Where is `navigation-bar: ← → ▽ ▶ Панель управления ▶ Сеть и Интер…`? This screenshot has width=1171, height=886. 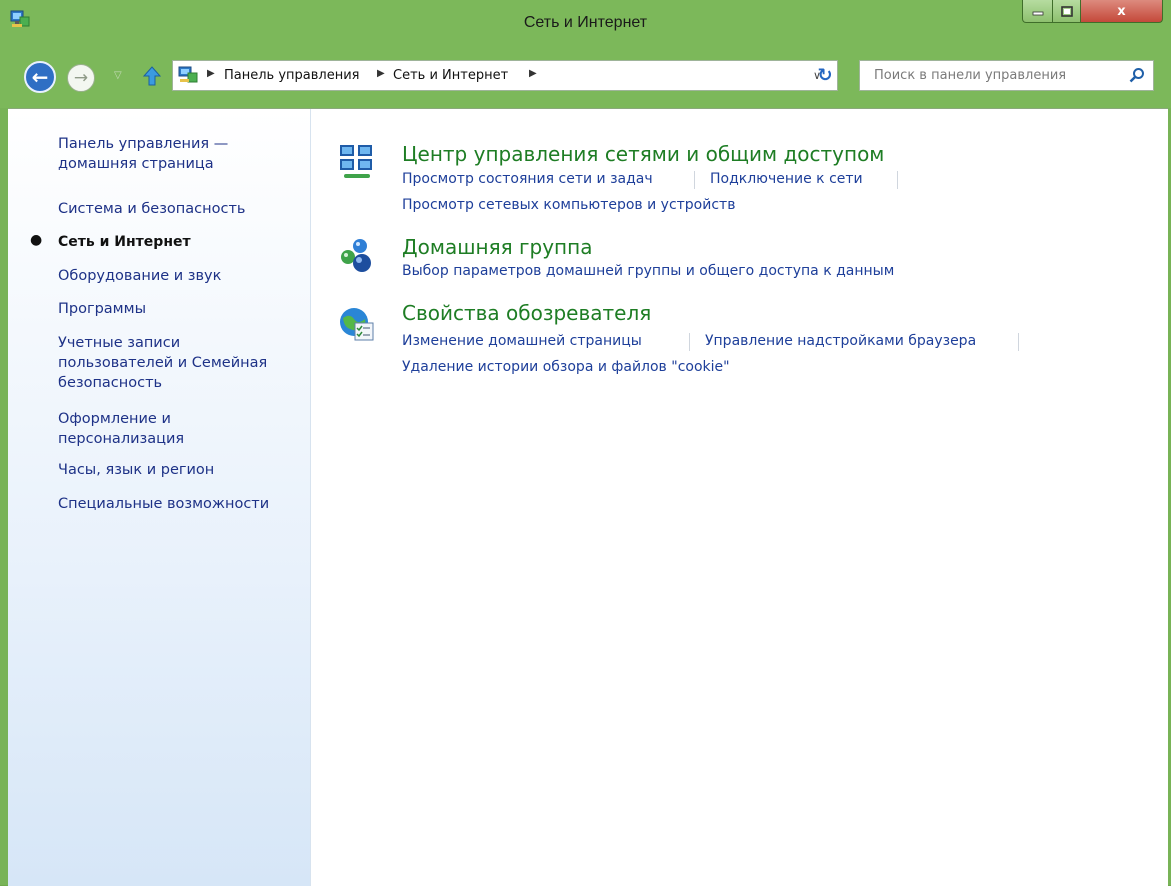
navigation-bar: ← → ▽ ▶ Панель управления ▶ Сеть и Интер… is located at coordinates (585, 78).